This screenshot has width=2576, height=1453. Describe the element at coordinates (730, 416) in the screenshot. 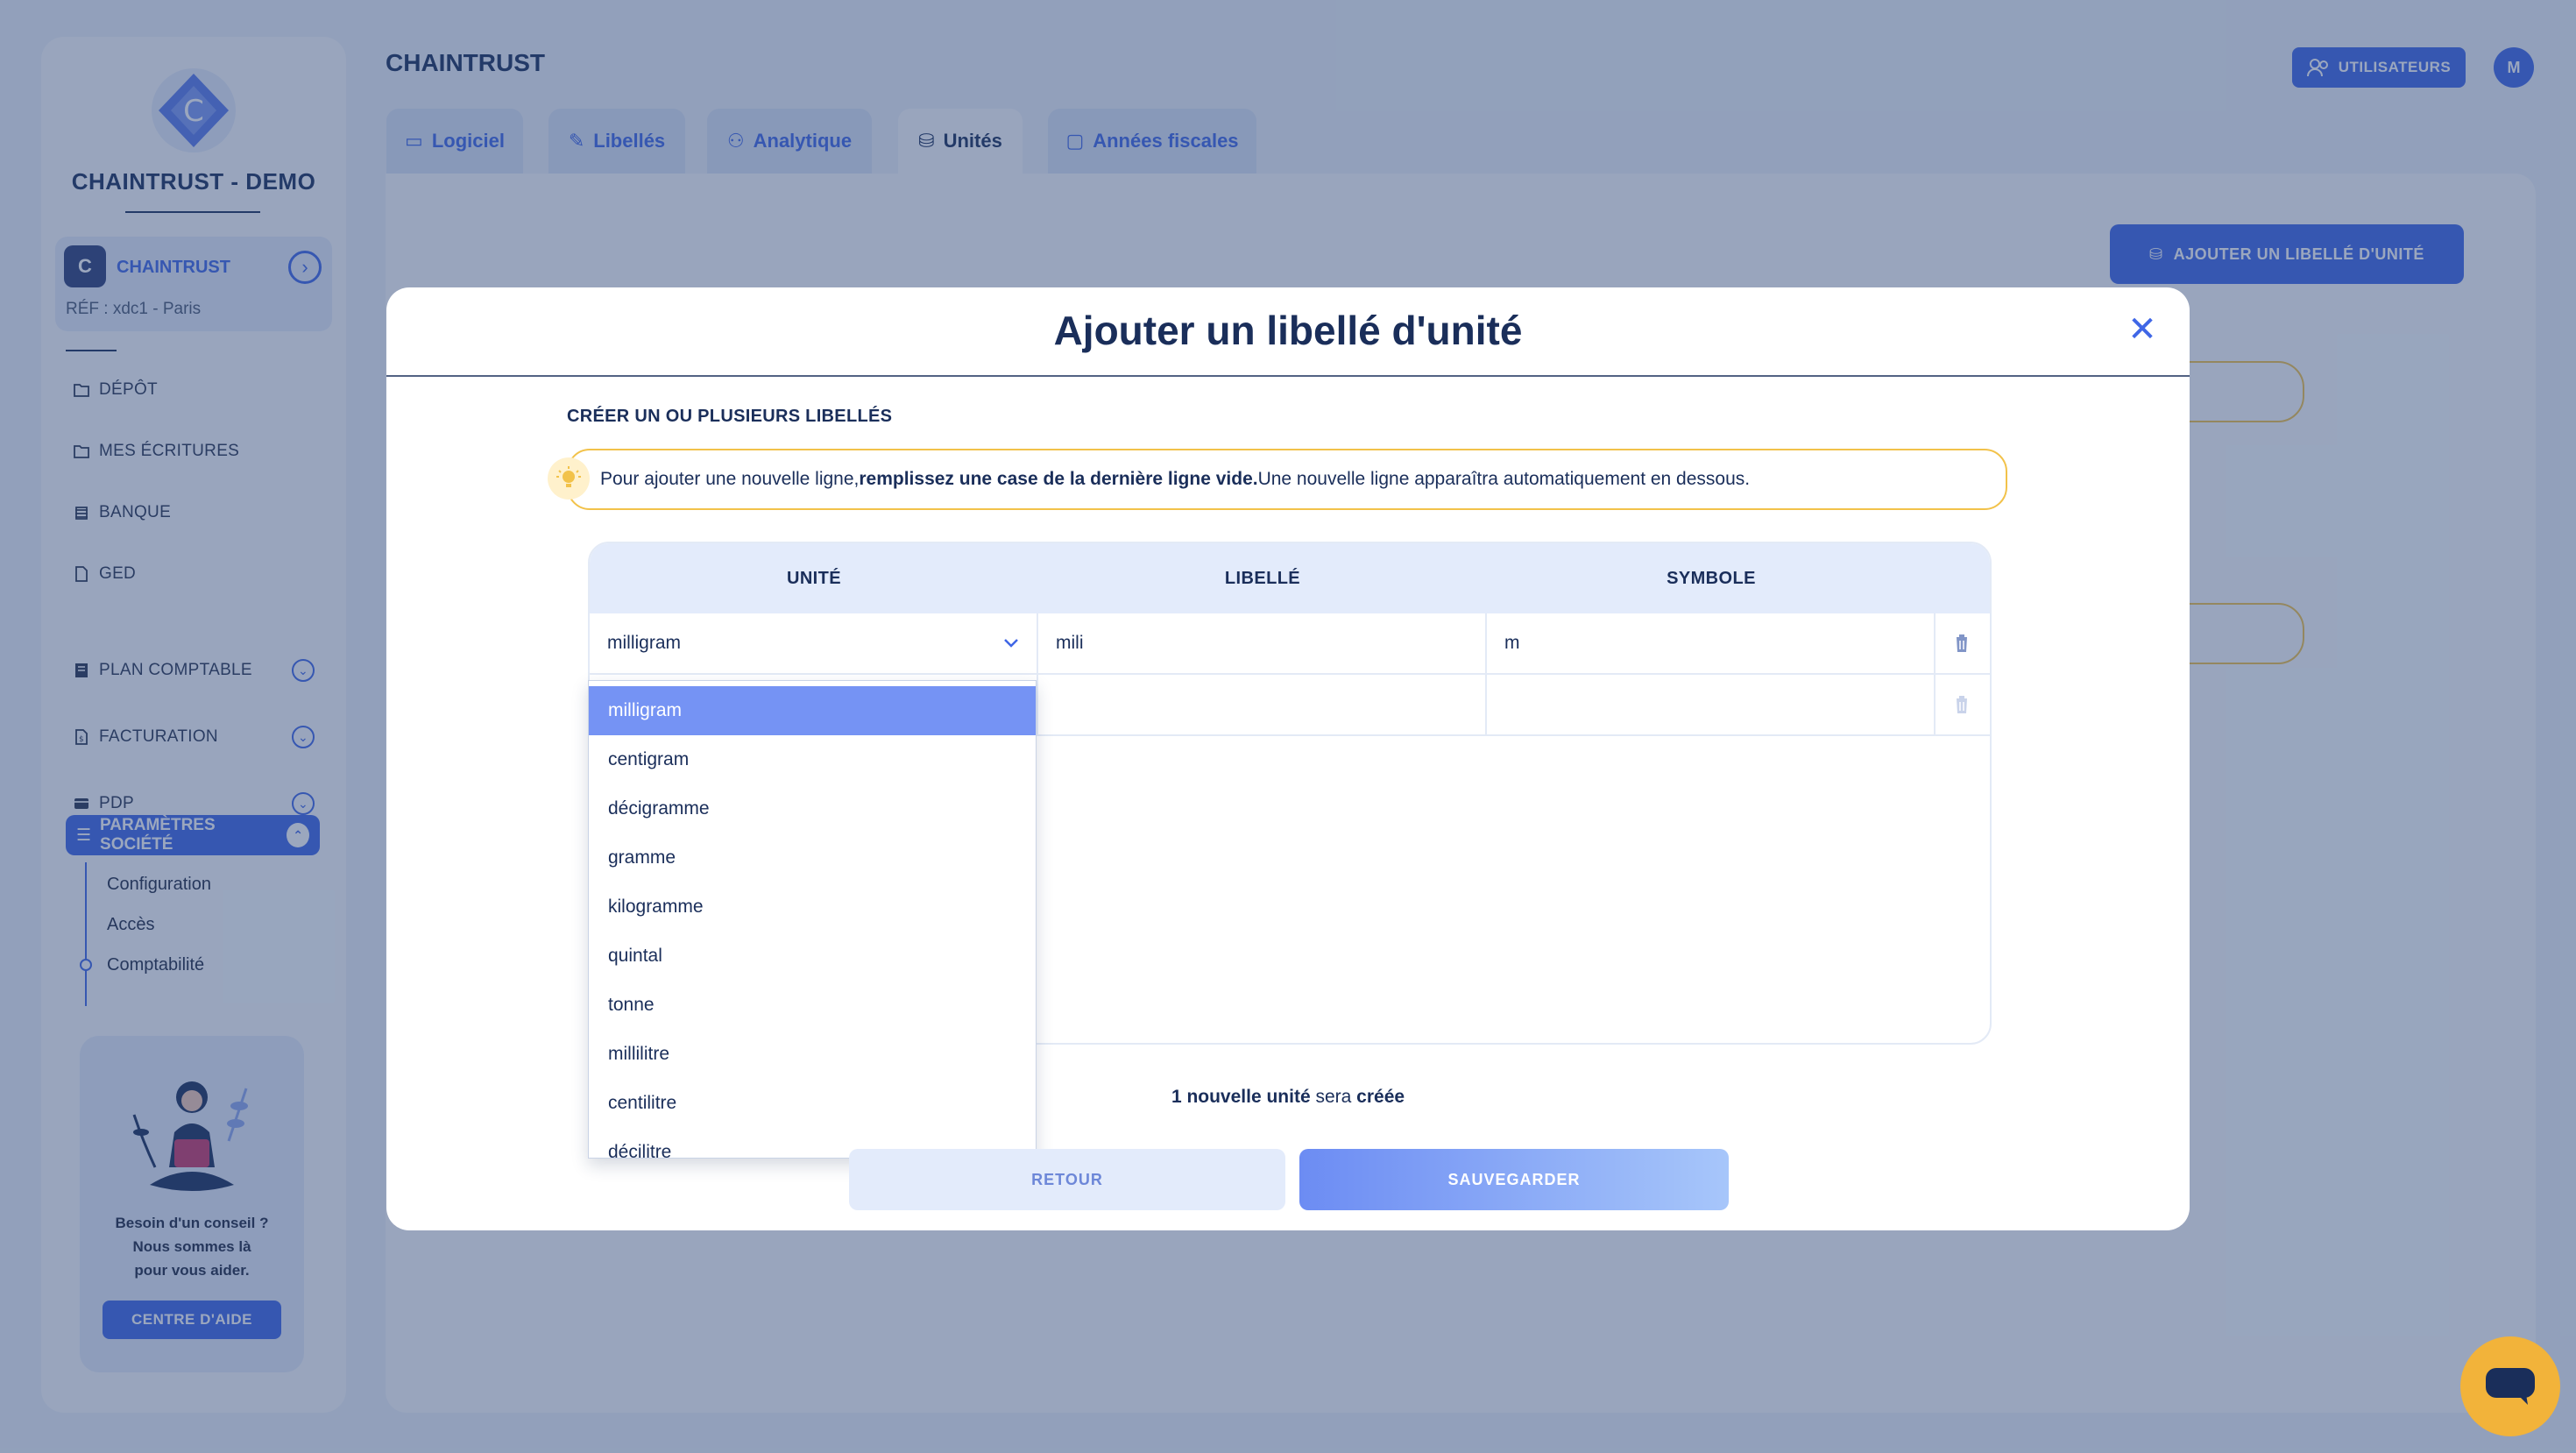

I see `section-label: CRÉER UN OU PLUSIEURS LIBELLÉS` at that location.